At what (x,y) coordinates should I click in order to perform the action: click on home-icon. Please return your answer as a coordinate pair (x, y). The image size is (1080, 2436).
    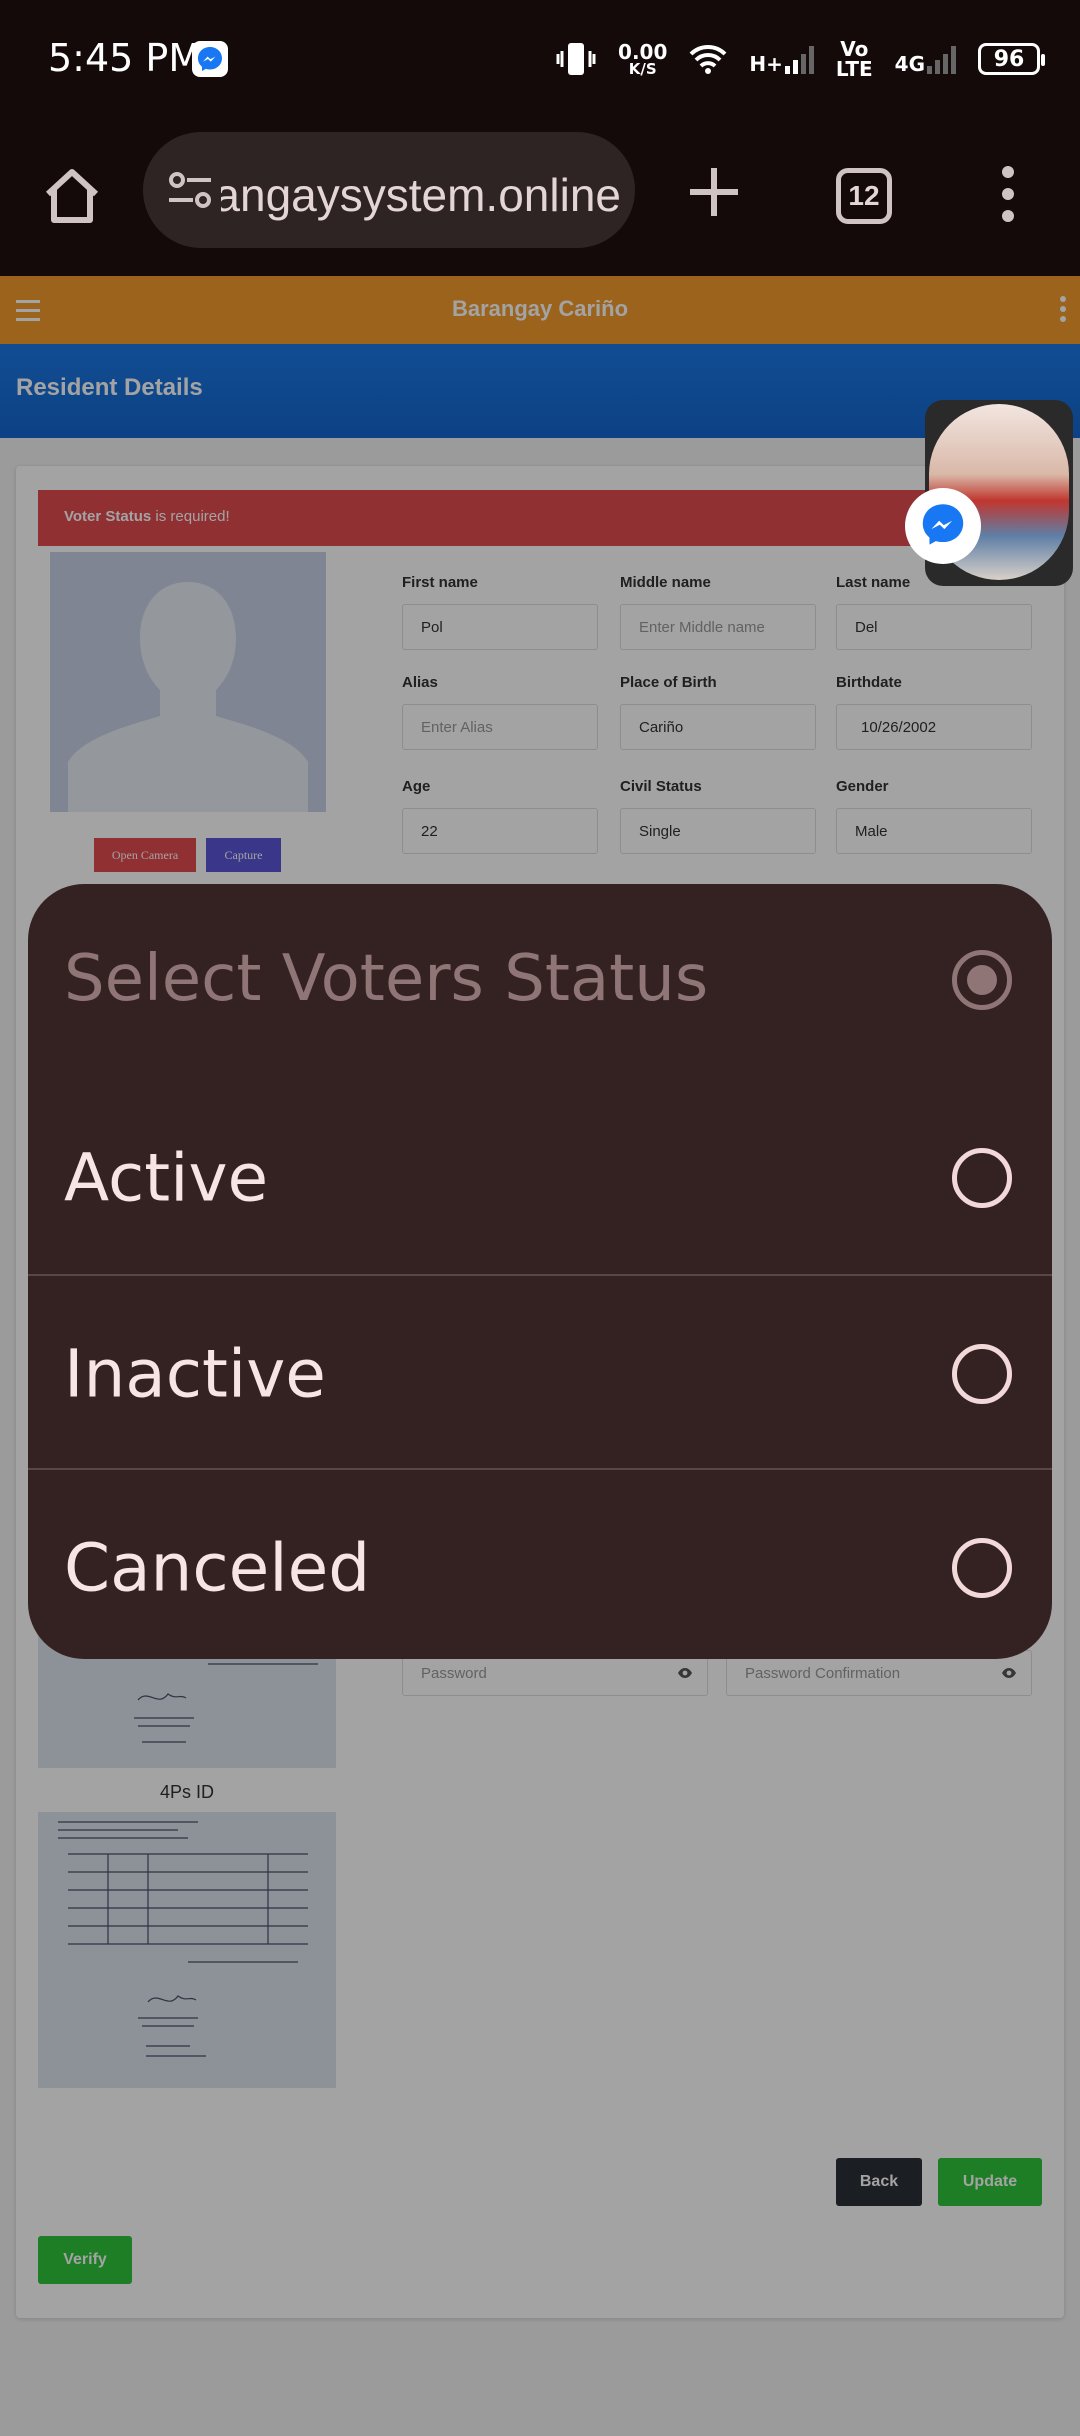
    Looking at the image, I should click on (72, 196).